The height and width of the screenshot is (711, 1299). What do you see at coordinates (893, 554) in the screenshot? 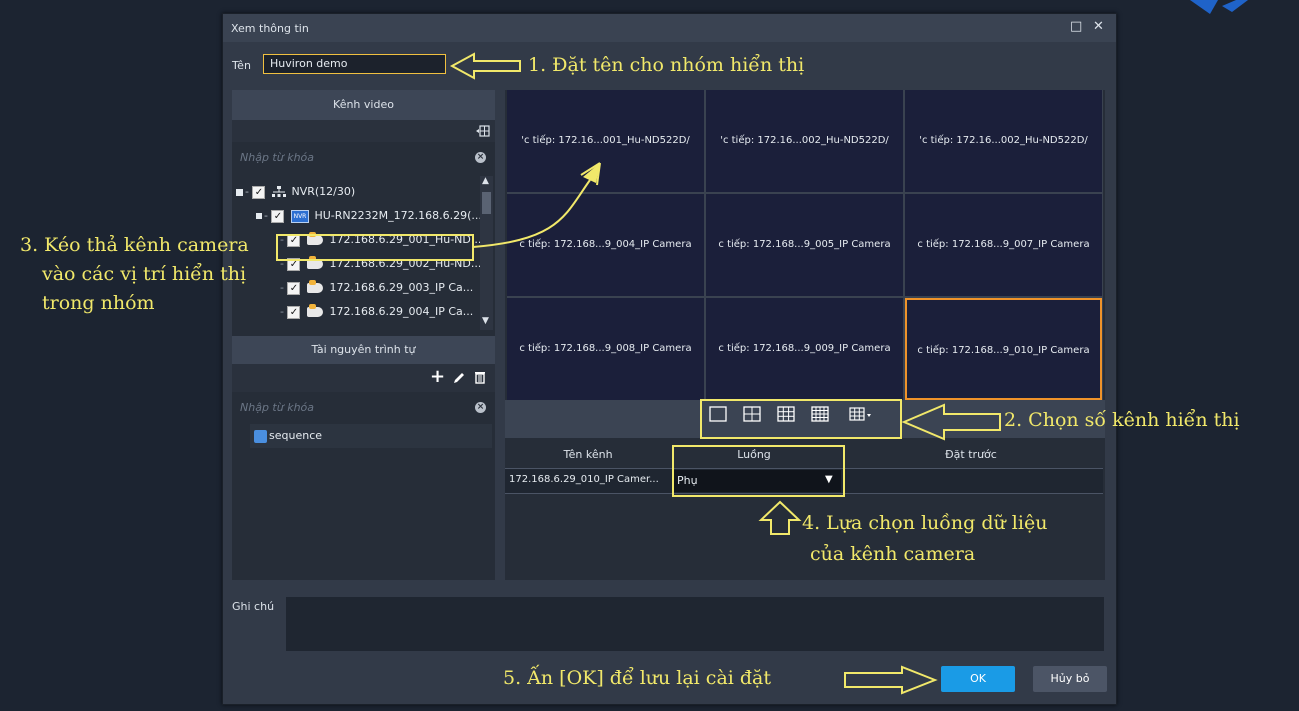
I see `annotation-4-line-2: của kênh camera` at bounding box center [893, 554].